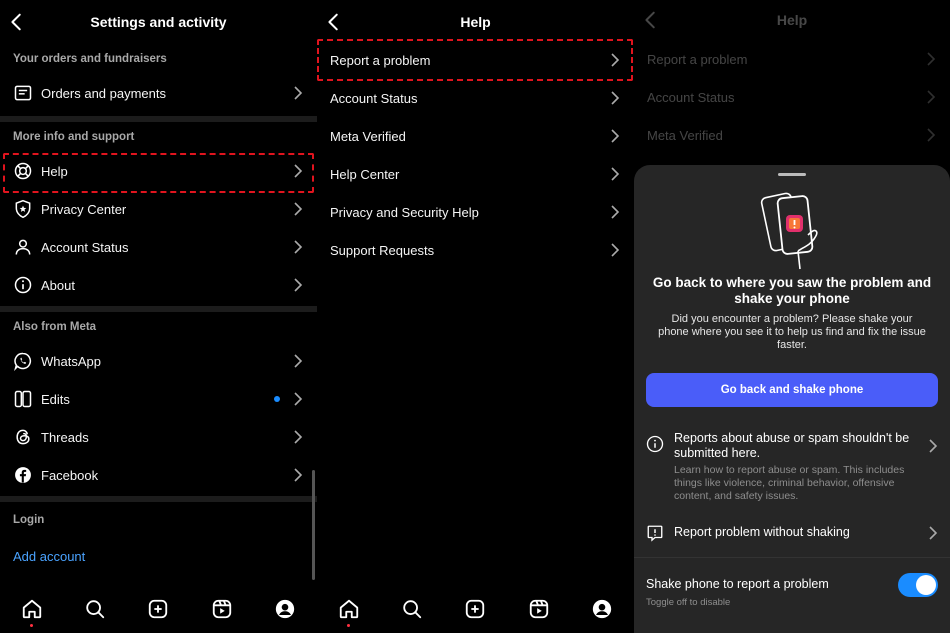  Describe the element at coordinates (158, 209) in the screenshot. I see `privacy-center-item: Privacy Center` at that location.